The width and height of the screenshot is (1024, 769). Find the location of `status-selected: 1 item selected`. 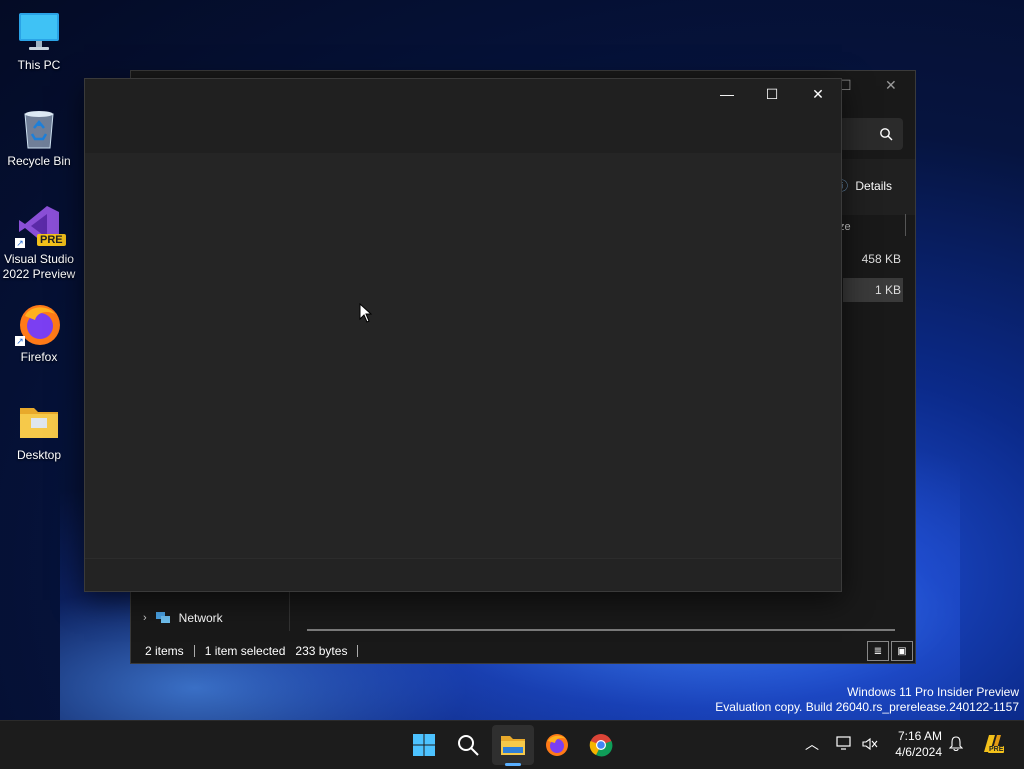

status-selected: 1 item selected is located at coordinates (245, 651).